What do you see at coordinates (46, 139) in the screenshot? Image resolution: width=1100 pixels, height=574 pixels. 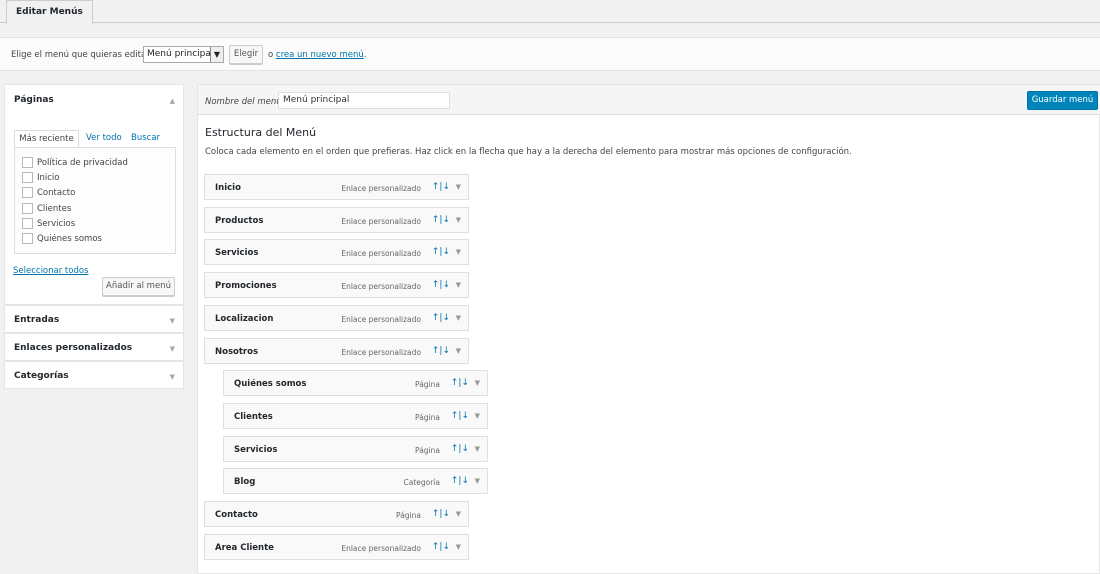 I see `tab-recent: Más reciente` at bounding box center [46, 139].